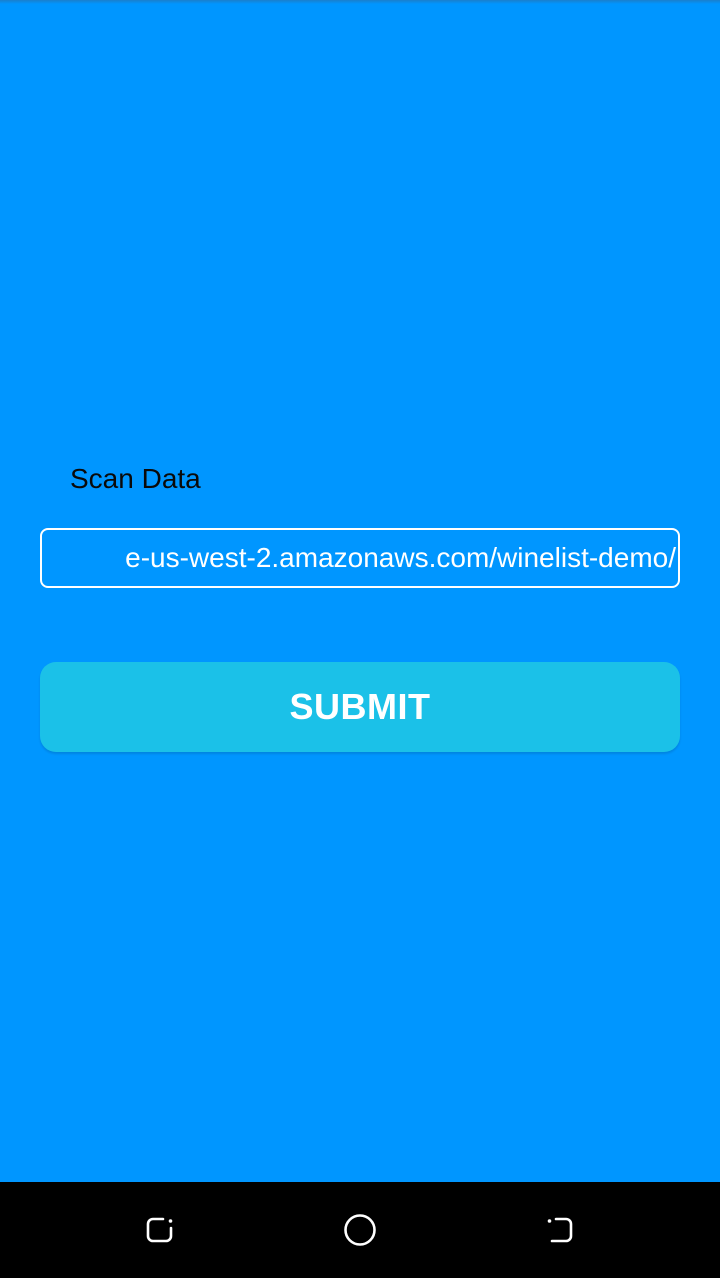  I want to click on navigation-bar, so click(360, 1230).